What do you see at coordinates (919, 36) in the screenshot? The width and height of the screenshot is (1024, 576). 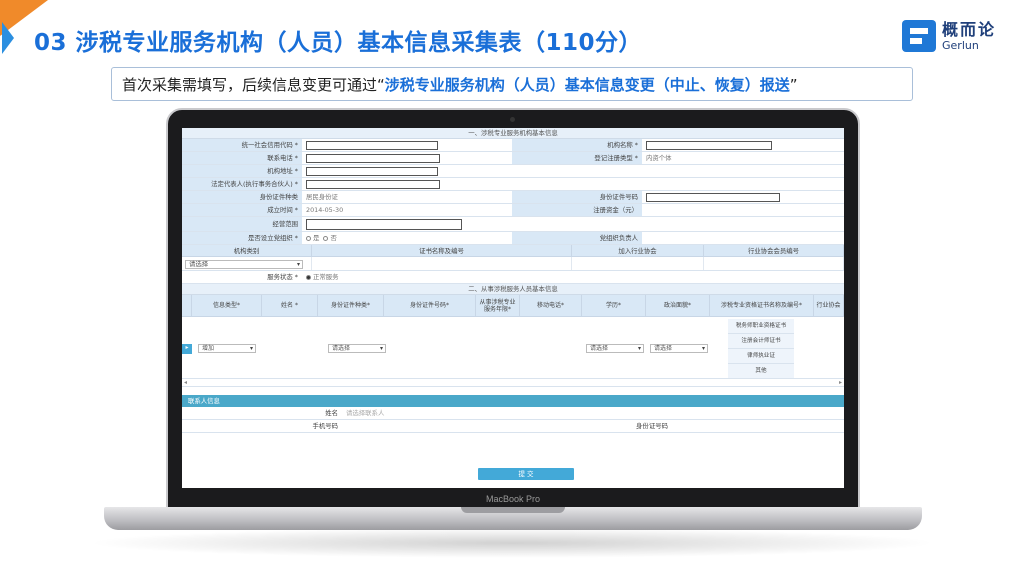 I see `logo-icon` at bounding box center [919, 36].